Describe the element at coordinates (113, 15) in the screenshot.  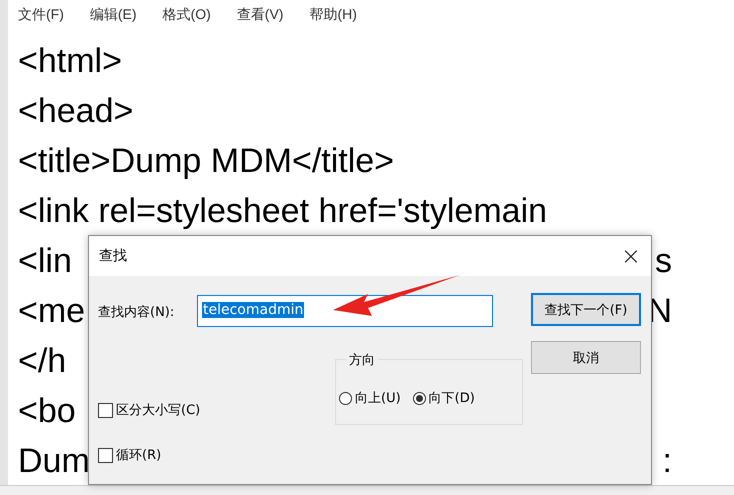
I see `menu-item: 编辑(E)` at that location.